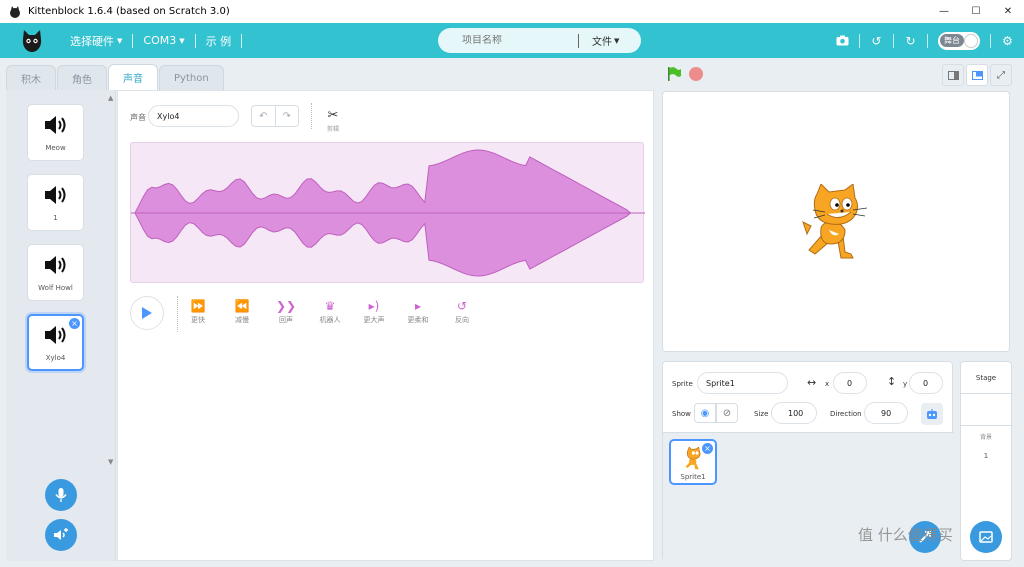  What do you see at coordinates (374, 306) in the screenshot?
I see `louder-icon: ▸)` at bounding box center [374, 306].